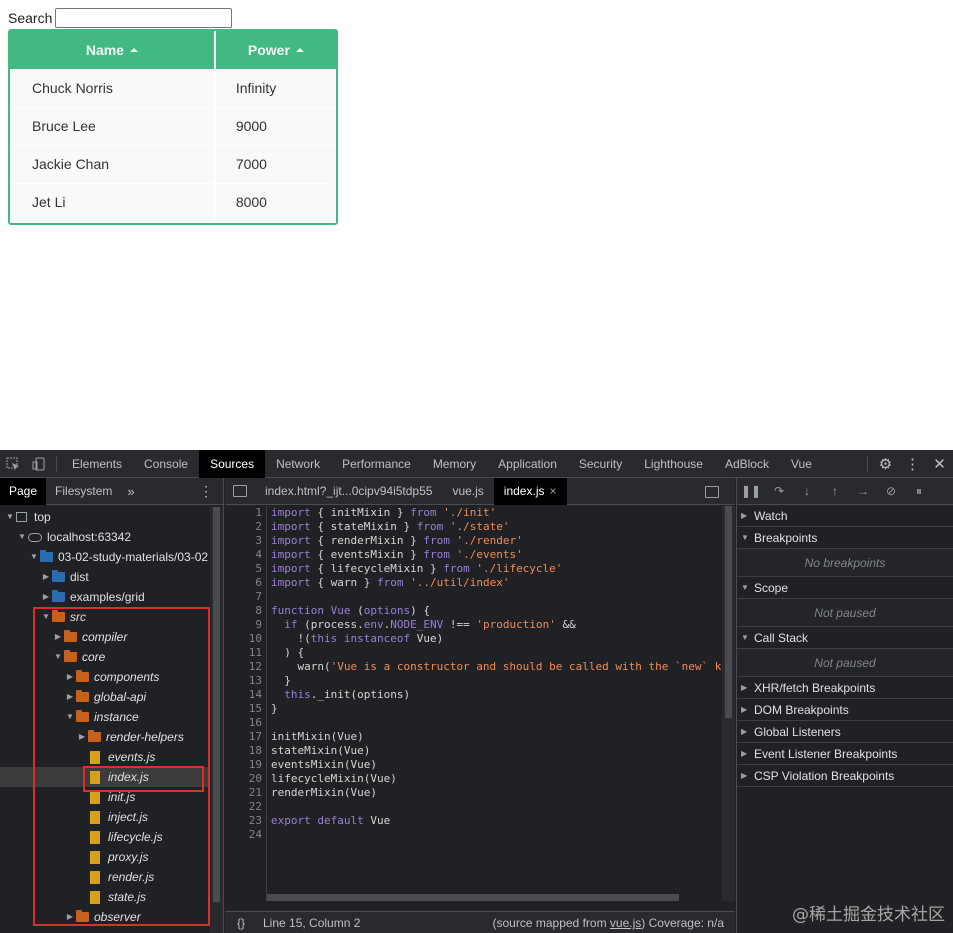 The width and height of the screenshot is (953, 933). What do you see at coordinates (625, 923) in the screenshot?
I see `source-map-link: vue.js` at bounding box center [625, 923].